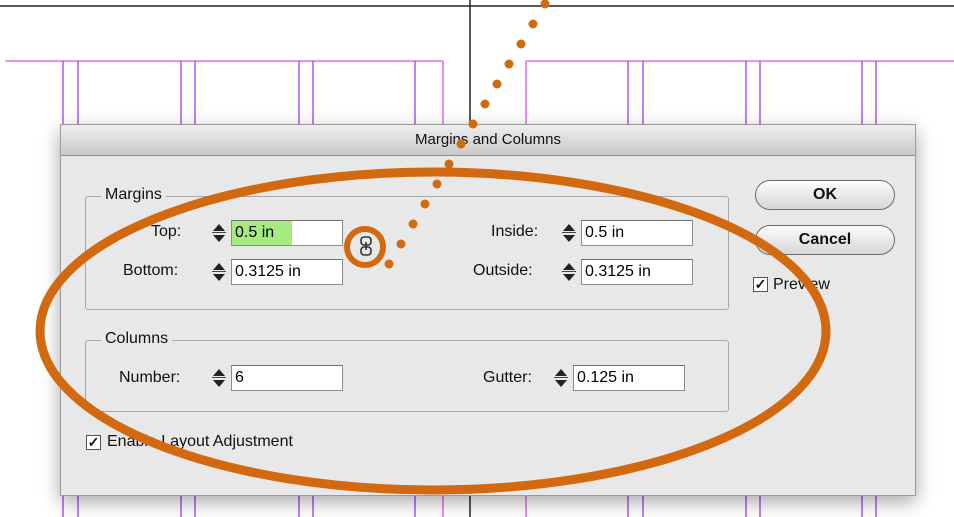 The image size is (954, 517). Describe the element at coordinates (407, 253) in the screenshot. I see `margins-group` at that location.